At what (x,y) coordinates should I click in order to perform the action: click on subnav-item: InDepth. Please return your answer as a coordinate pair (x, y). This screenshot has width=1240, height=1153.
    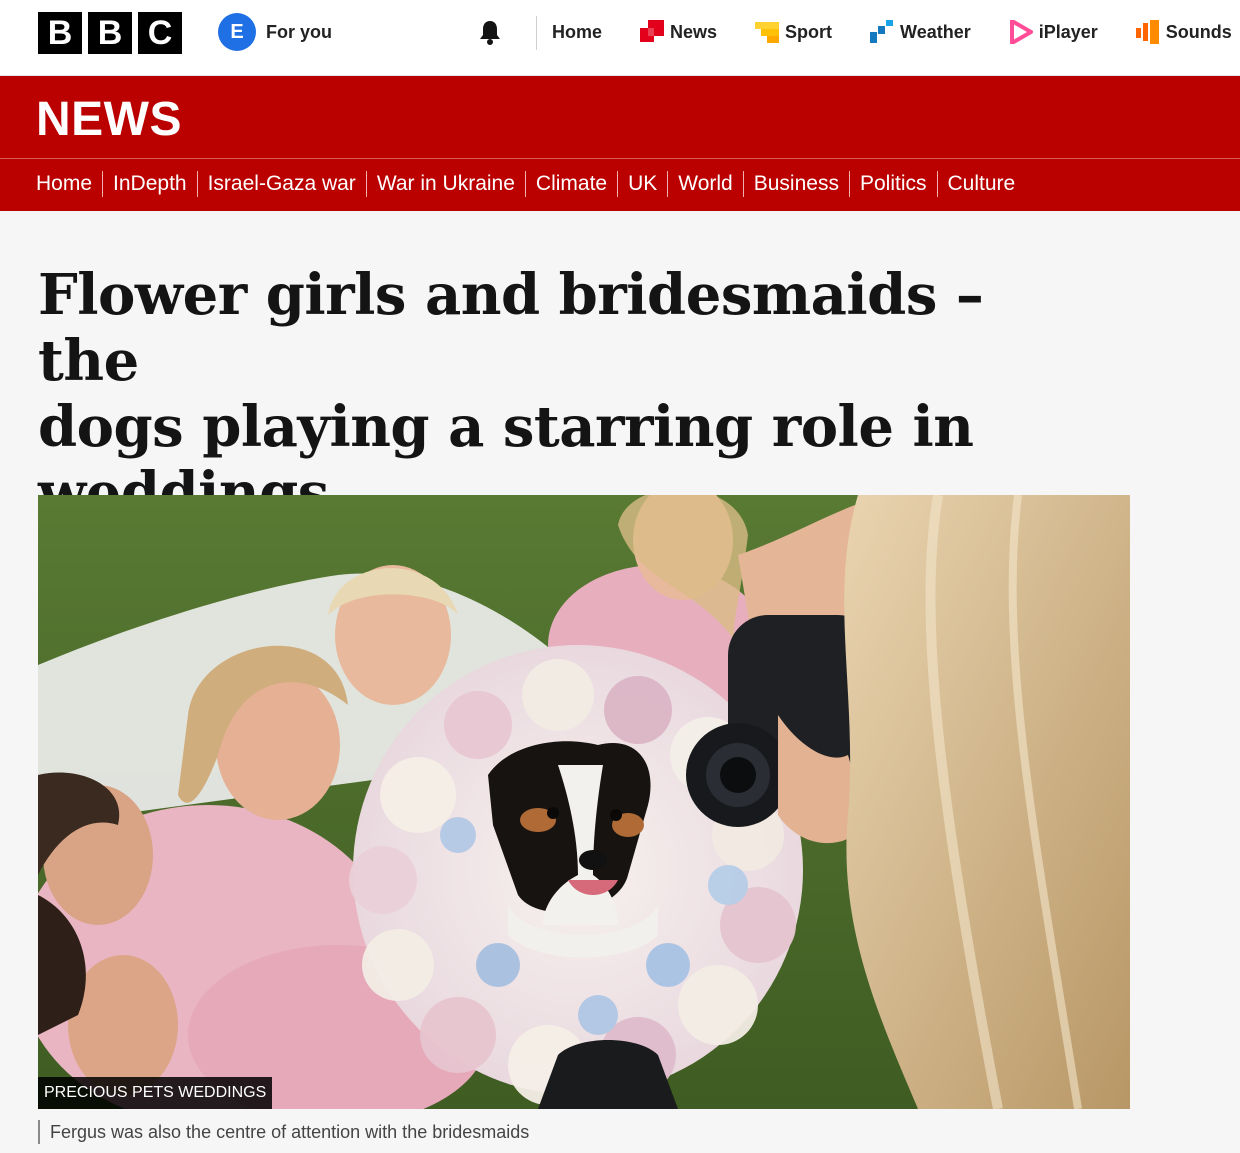
    Looking at the image, I should click on (139, 184).